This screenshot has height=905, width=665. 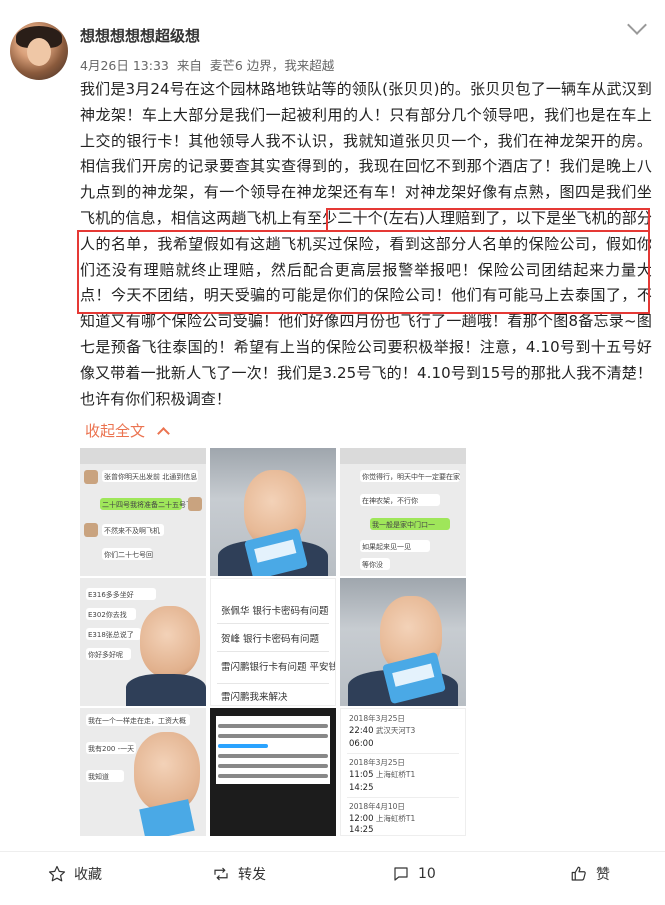 I want to click on user-avatar, so click(x=39, y=51).